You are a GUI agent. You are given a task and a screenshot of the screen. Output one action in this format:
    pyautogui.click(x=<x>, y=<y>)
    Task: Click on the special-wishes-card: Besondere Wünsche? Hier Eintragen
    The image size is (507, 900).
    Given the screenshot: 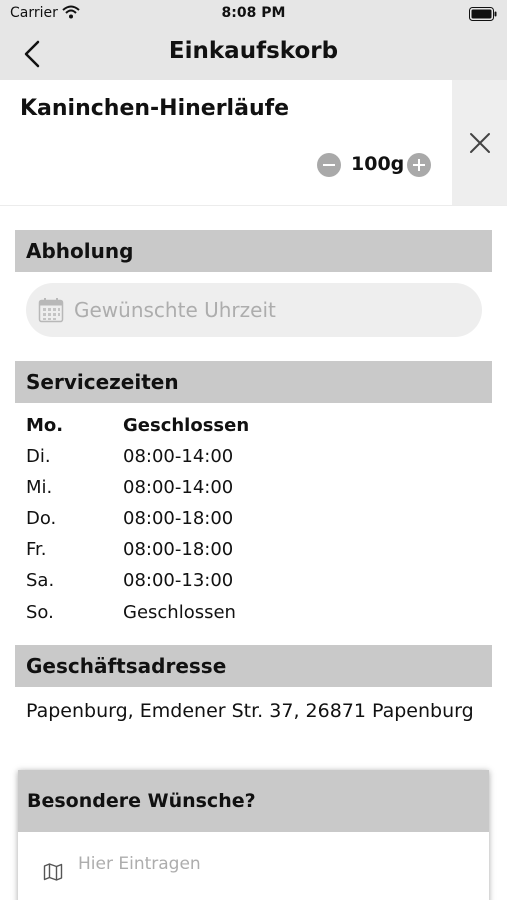 What is the action you would take?
    pyautogui.click(x=253, y=835)
    